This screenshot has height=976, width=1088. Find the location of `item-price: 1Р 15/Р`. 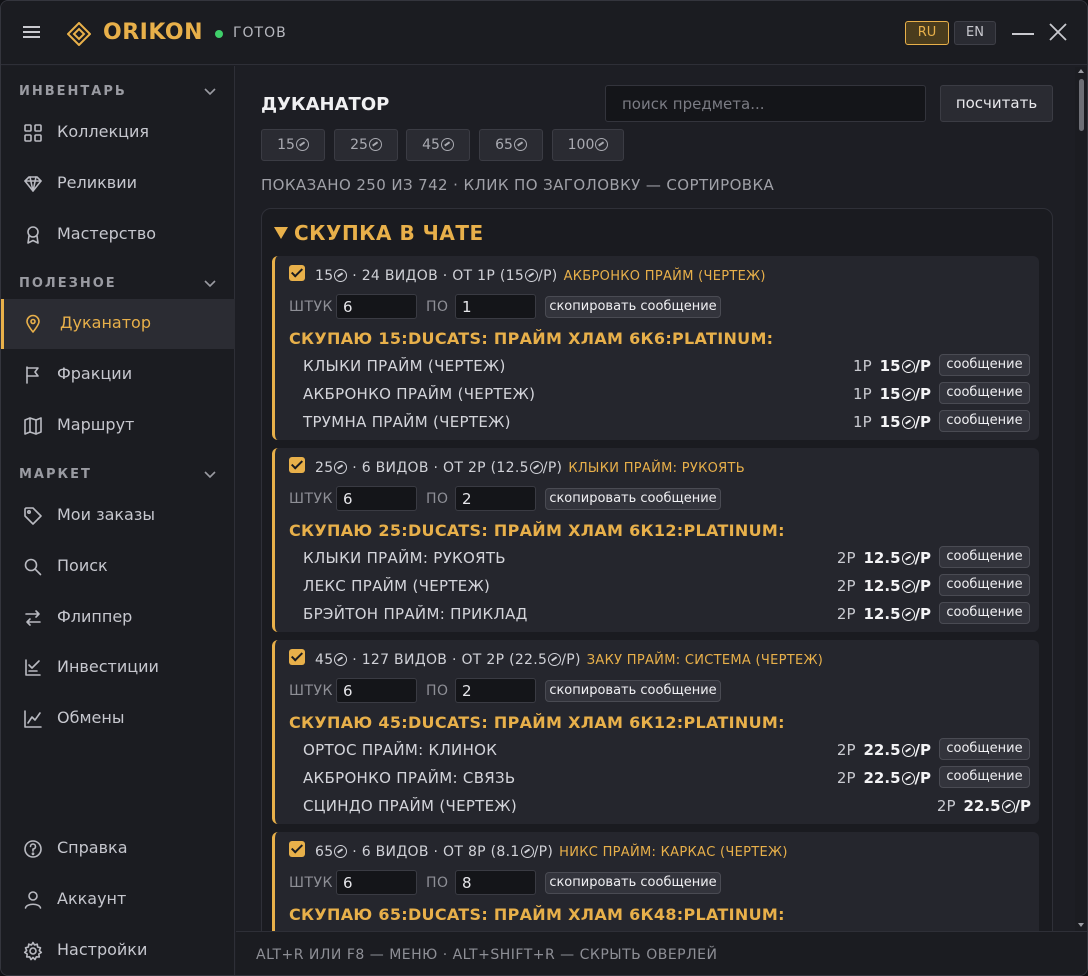

item-price: 1Р 15/Р is located at coordinates (892, 366).